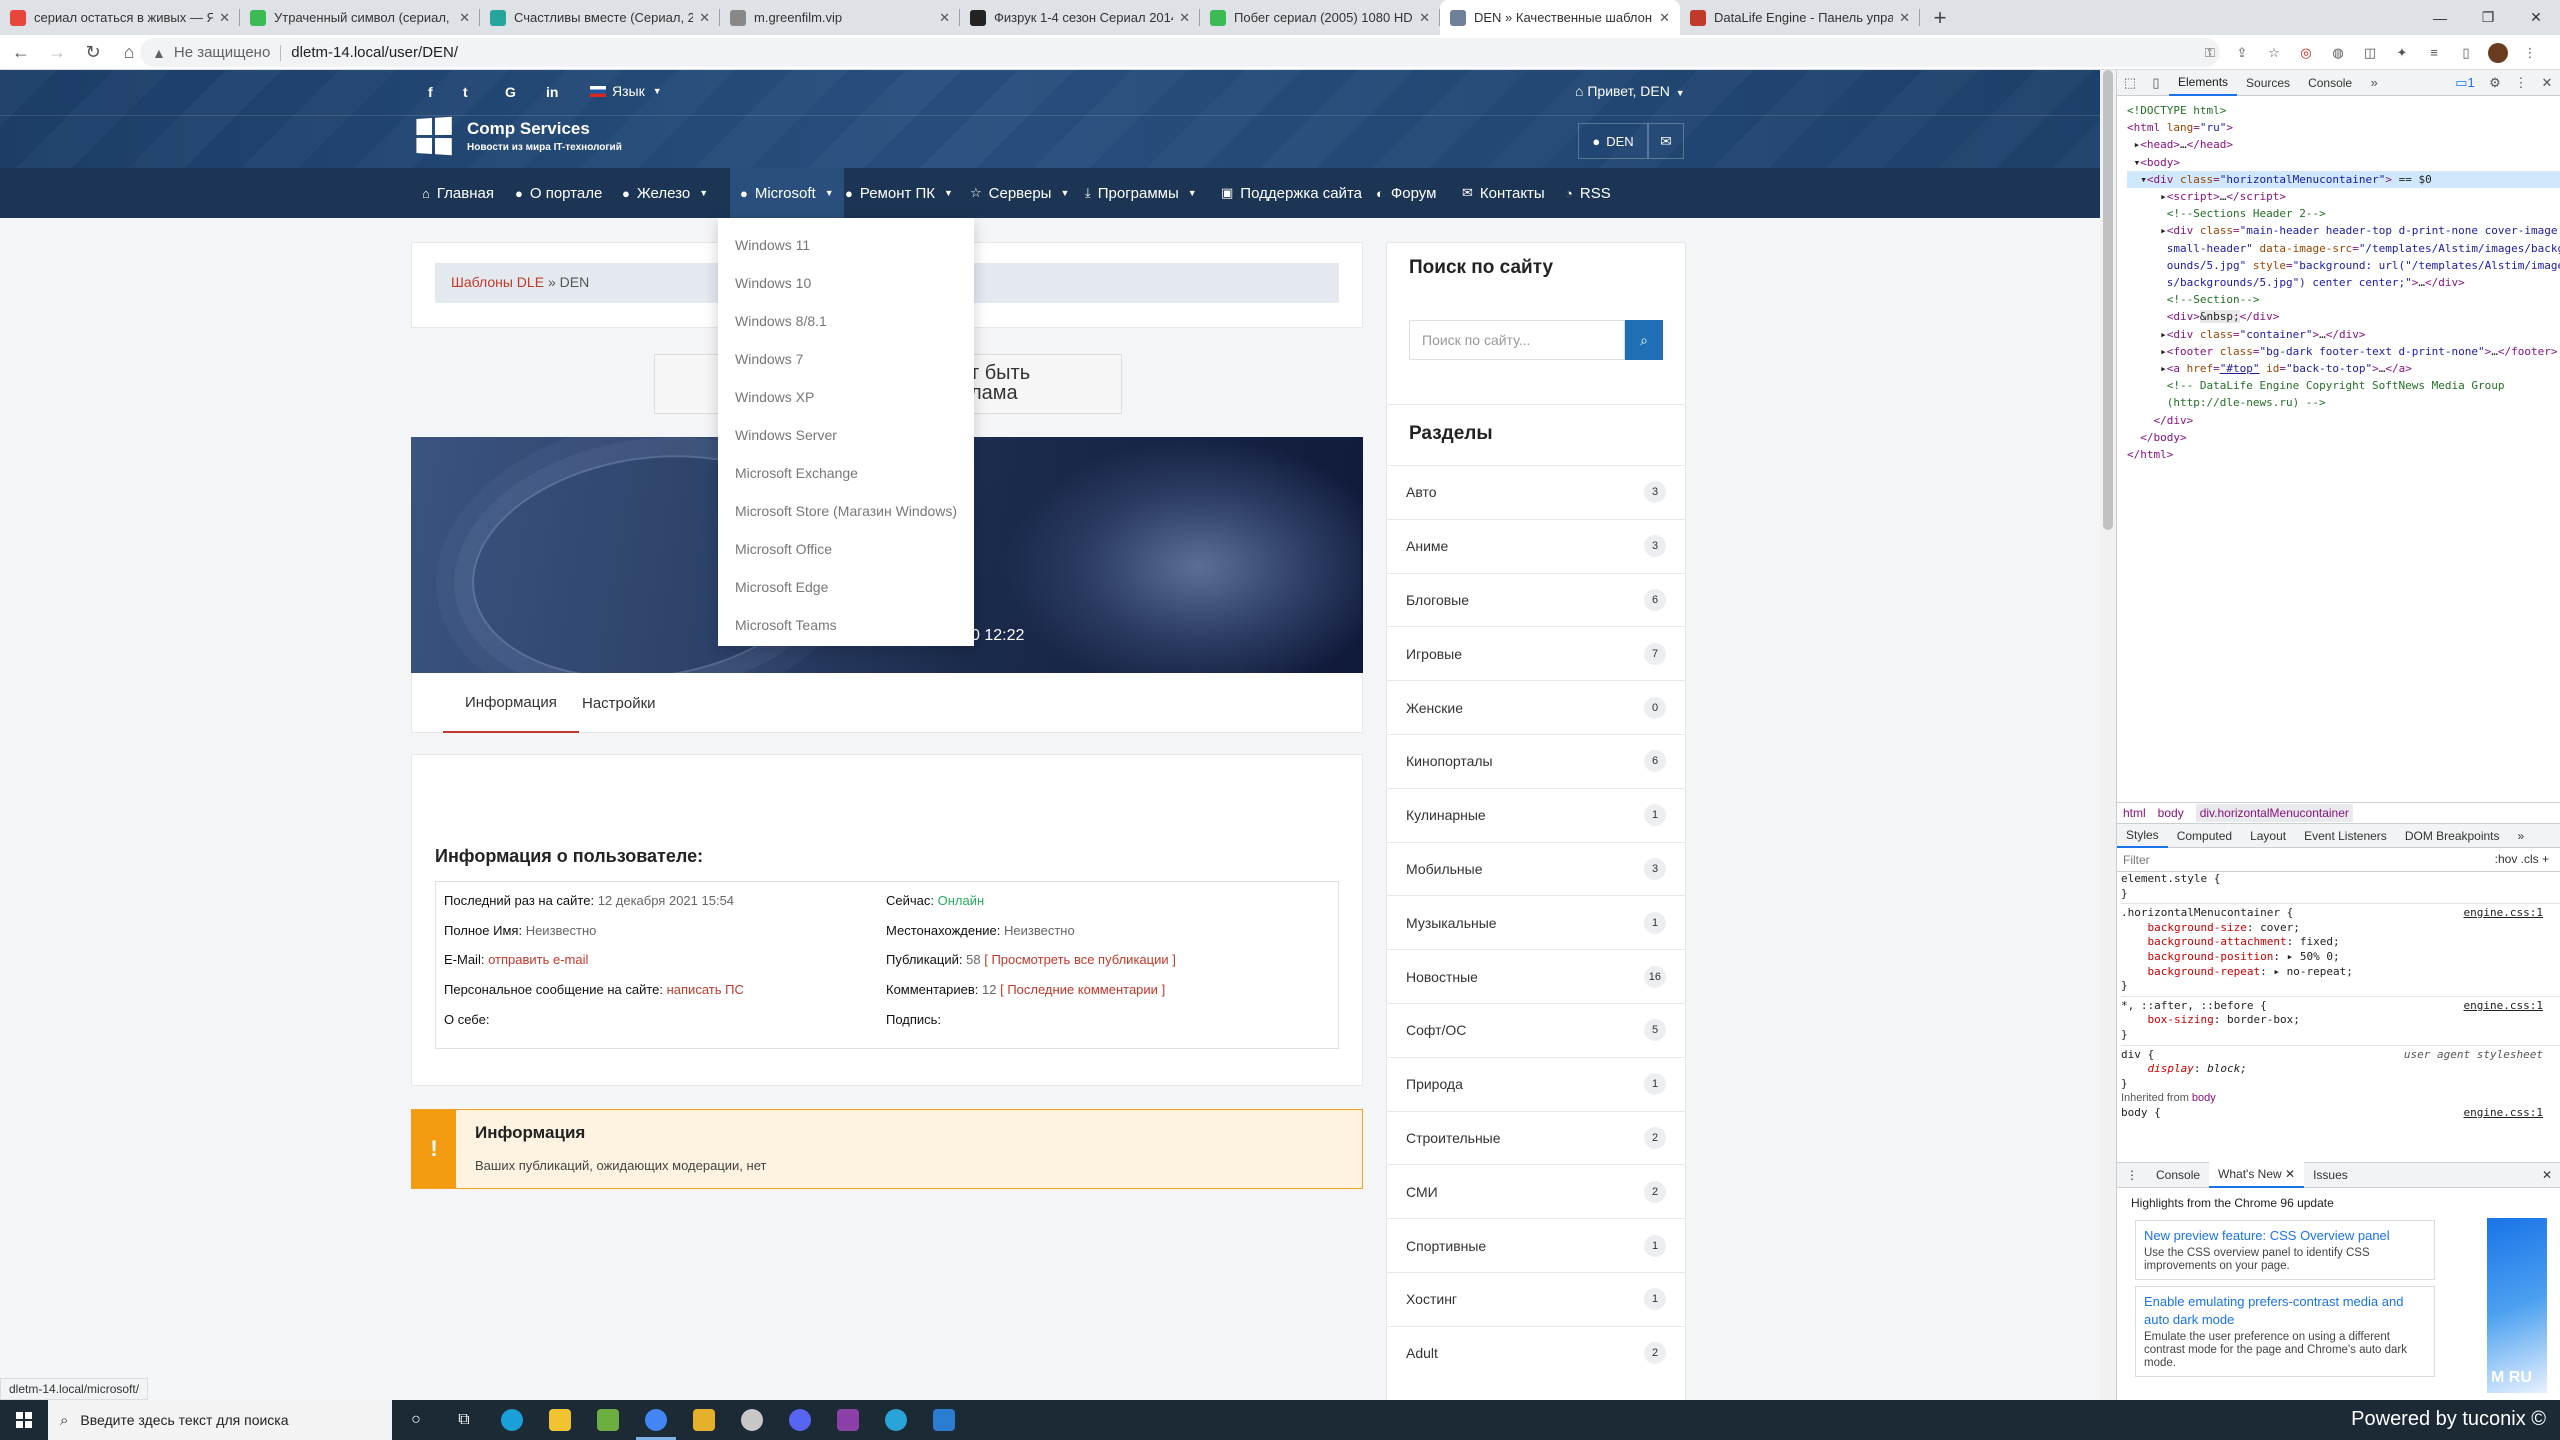 This screenshot has width=2560, height=1440. I want to click on nav-item-4: ● Microsoft ▼, so click(787, 193).